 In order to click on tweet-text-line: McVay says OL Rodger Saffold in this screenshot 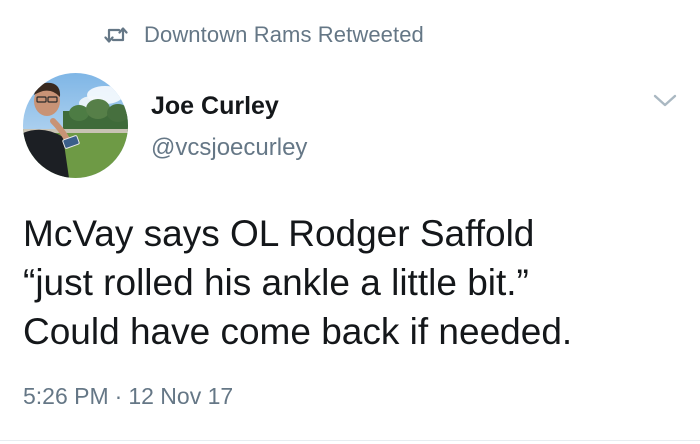, I will do `click(279, 233)`.